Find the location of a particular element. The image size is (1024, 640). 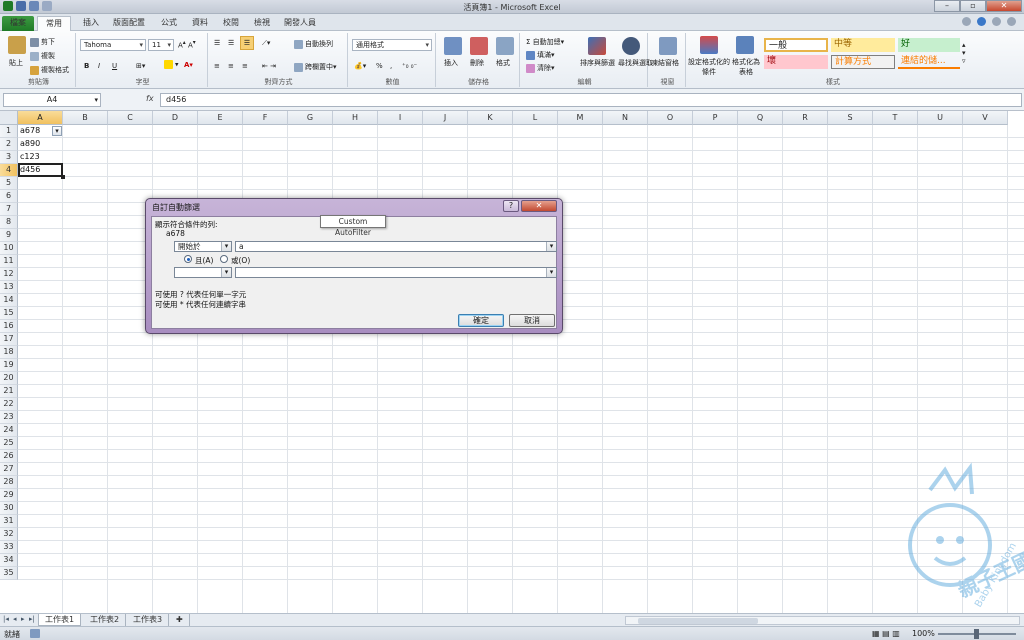

row-header-35: 35 is located at coordinates (9, 573).